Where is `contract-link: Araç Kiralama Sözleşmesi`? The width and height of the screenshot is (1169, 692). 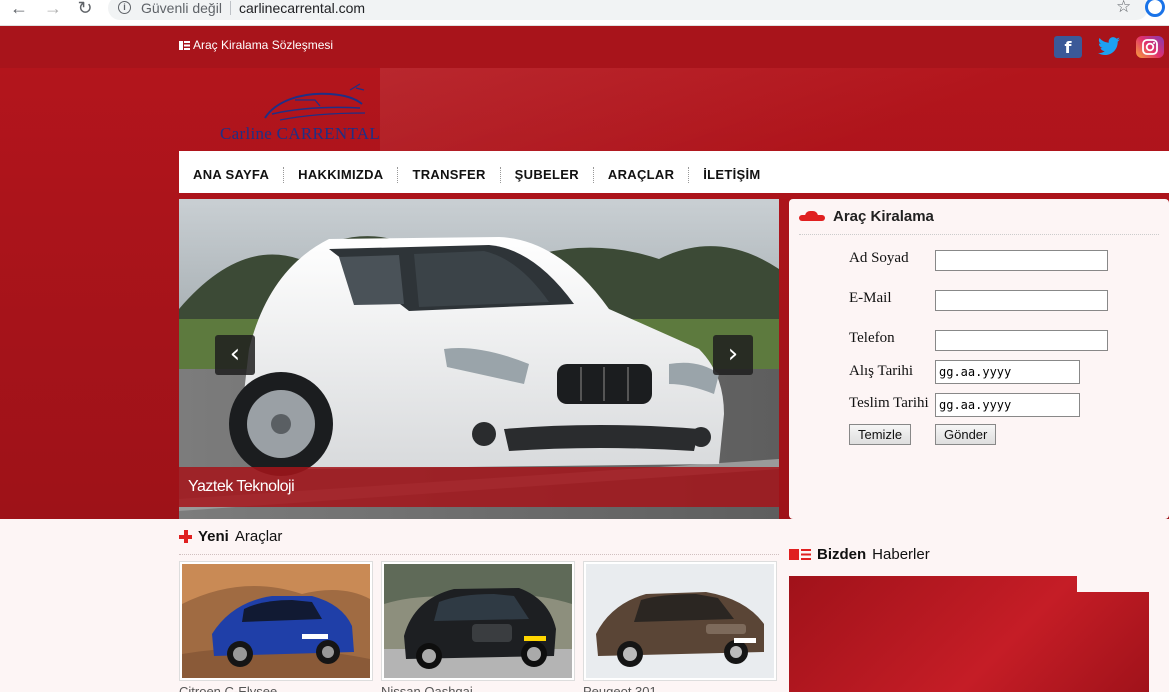
contract-link: Araç Kiralama Sözleşmesi is located at coordinates (256, 45).